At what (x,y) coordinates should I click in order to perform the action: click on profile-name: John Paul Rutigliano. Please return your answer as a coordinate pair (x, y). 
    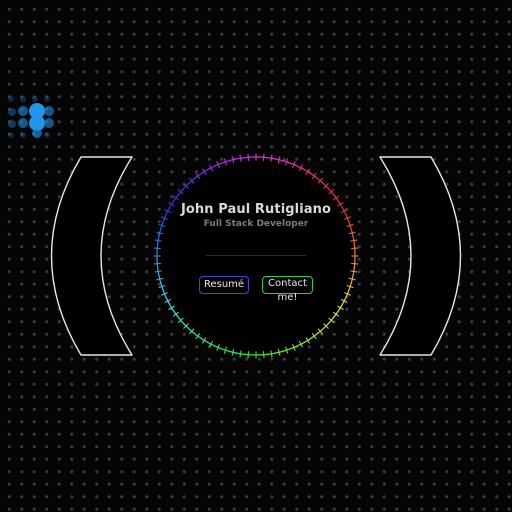
    Looking at the image, I should click on (256, 209).